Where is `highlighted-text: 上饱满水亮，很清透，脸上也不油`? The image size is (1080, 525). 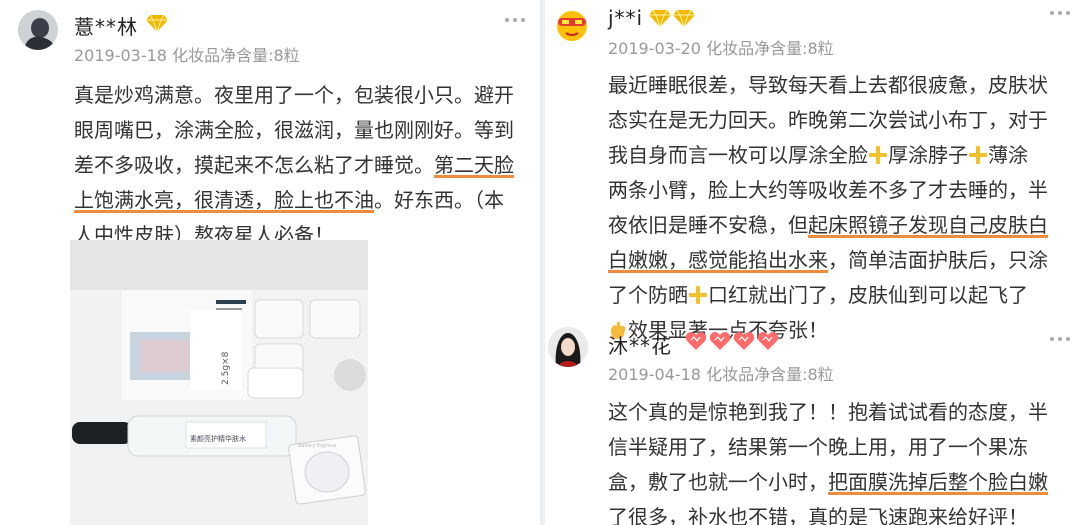 highlighted-text: 上饱满水亮，很清透，脸上也不油 is located at coordinates (224, 200).